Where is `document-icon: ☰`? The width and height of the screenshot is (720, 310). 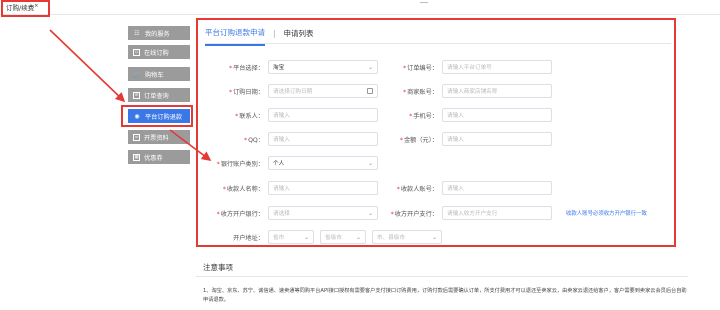
document-icon: ☰ is located at coordinates (136, 137).